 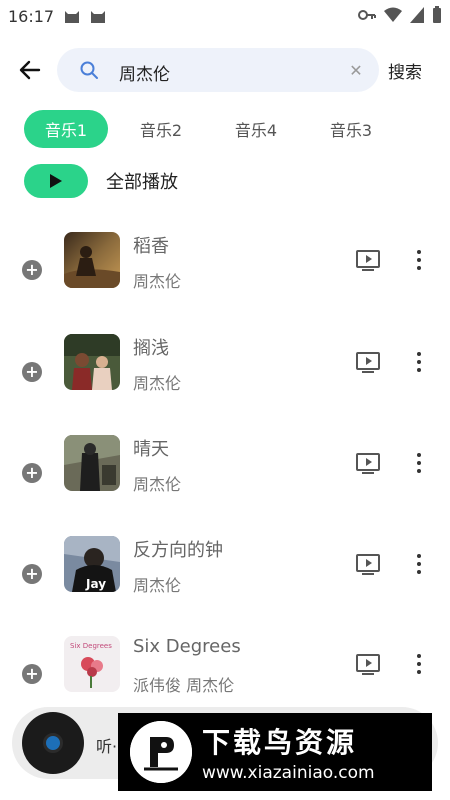 I want to click on bird-logo-icon, so click(x=161, y=752).